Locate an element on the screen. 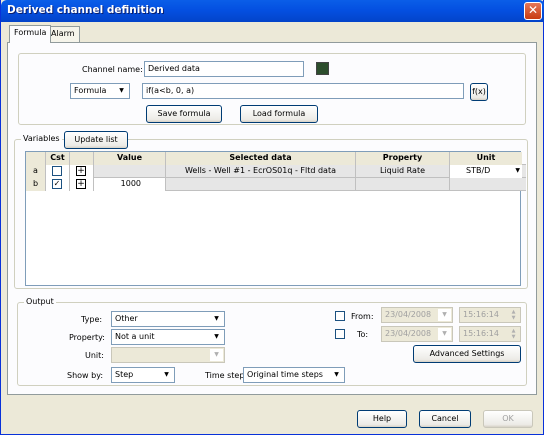  showby-label: Show by: is located at coordinates (85, 375).